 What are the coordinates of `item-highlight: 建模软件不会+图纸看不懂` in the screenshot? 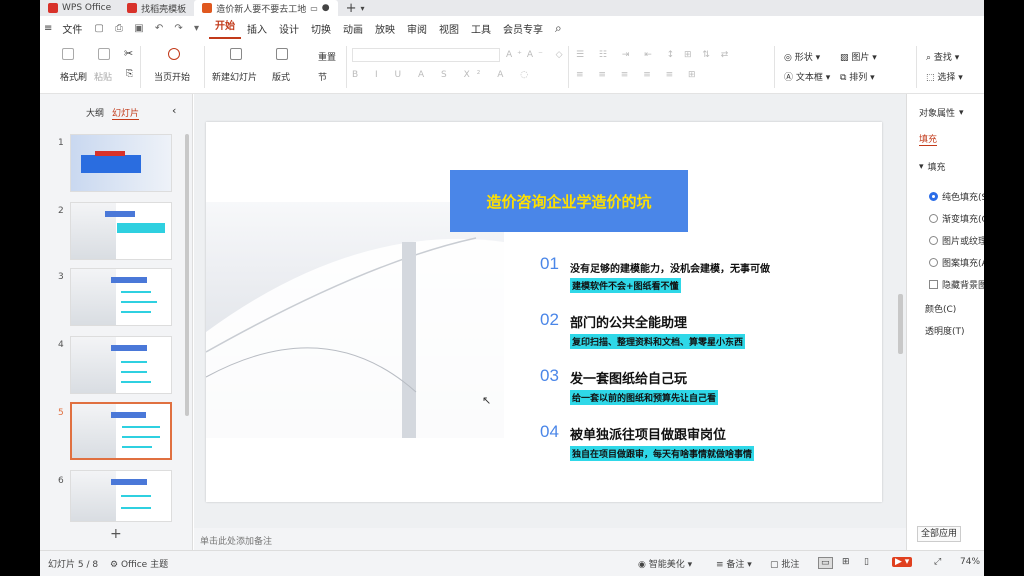 It's located at (625, 285).